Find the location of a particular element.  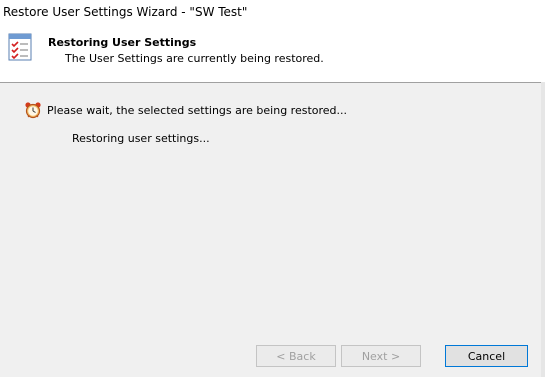

checklist-icon is located at coordinates (20, 47).